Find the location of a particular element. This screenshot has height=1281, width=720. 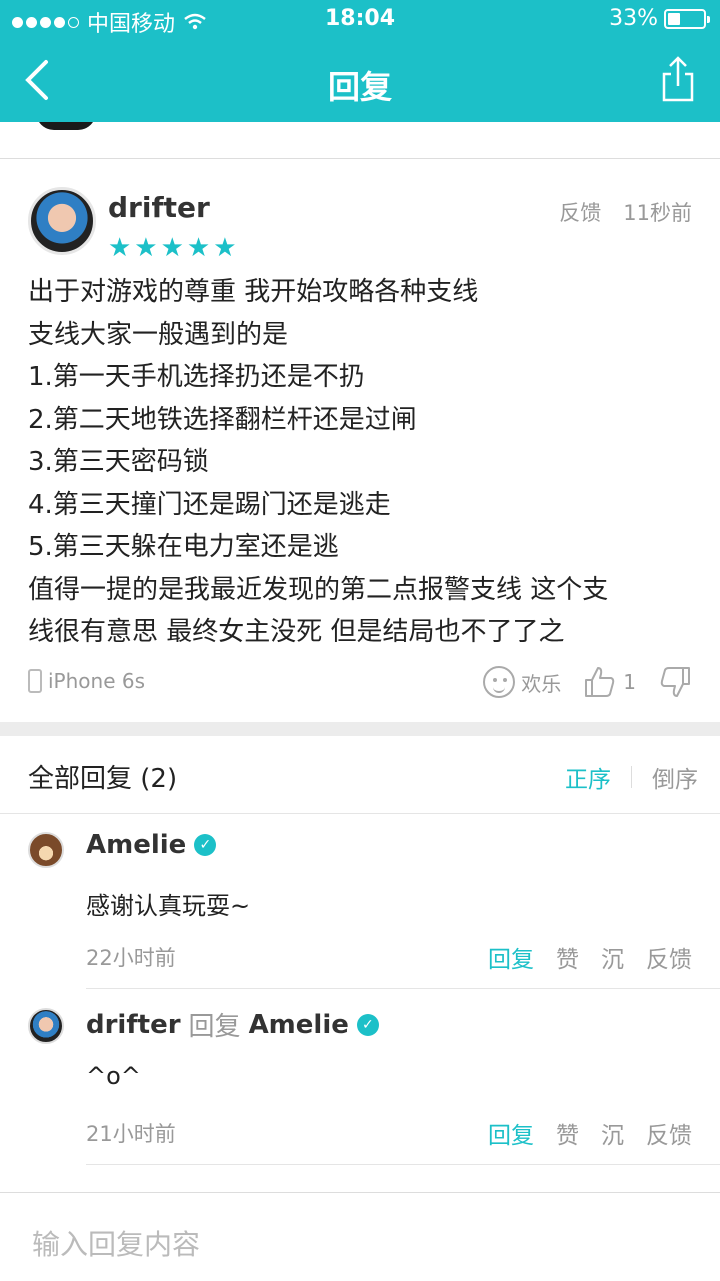

post-line: 4.第三天撞门还是踢门还是逃走 is located at coordinates (209, 504).